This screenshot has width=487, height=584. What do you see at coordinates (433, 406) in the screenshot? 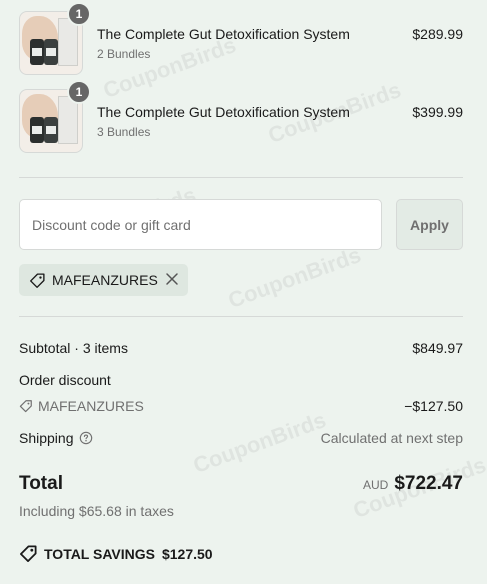
I see `discount-amount: −$127.50` at bounding box center [433, 406].